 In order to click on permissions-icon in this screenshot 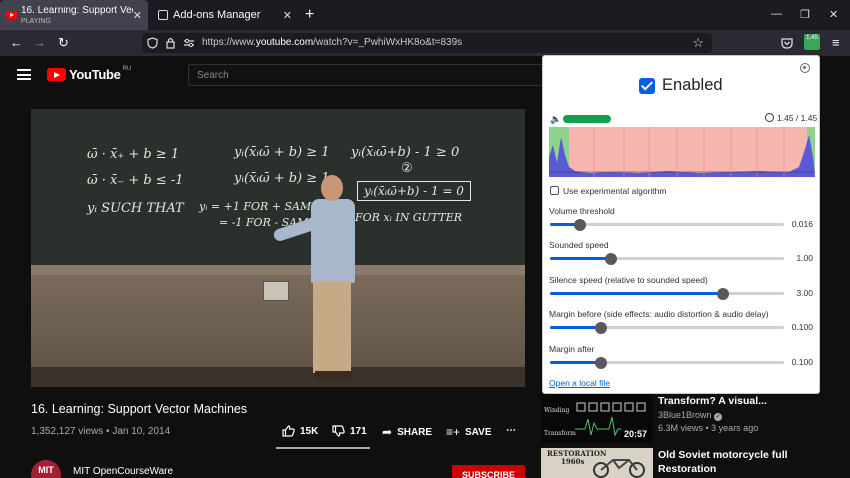, I will do `click(189, 43)`.